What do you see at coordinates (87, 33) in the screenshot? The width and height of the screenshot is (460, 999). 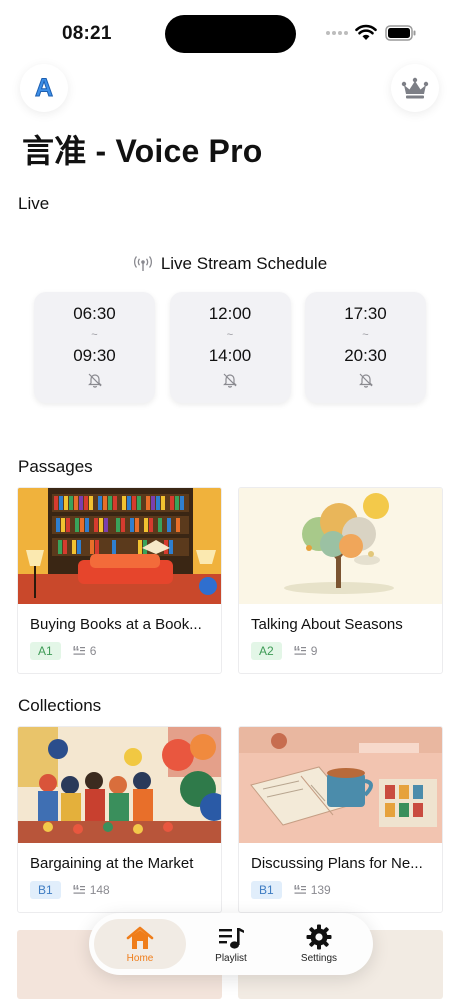 I see `status-time: 08:21` at bounding box center [87, 33].